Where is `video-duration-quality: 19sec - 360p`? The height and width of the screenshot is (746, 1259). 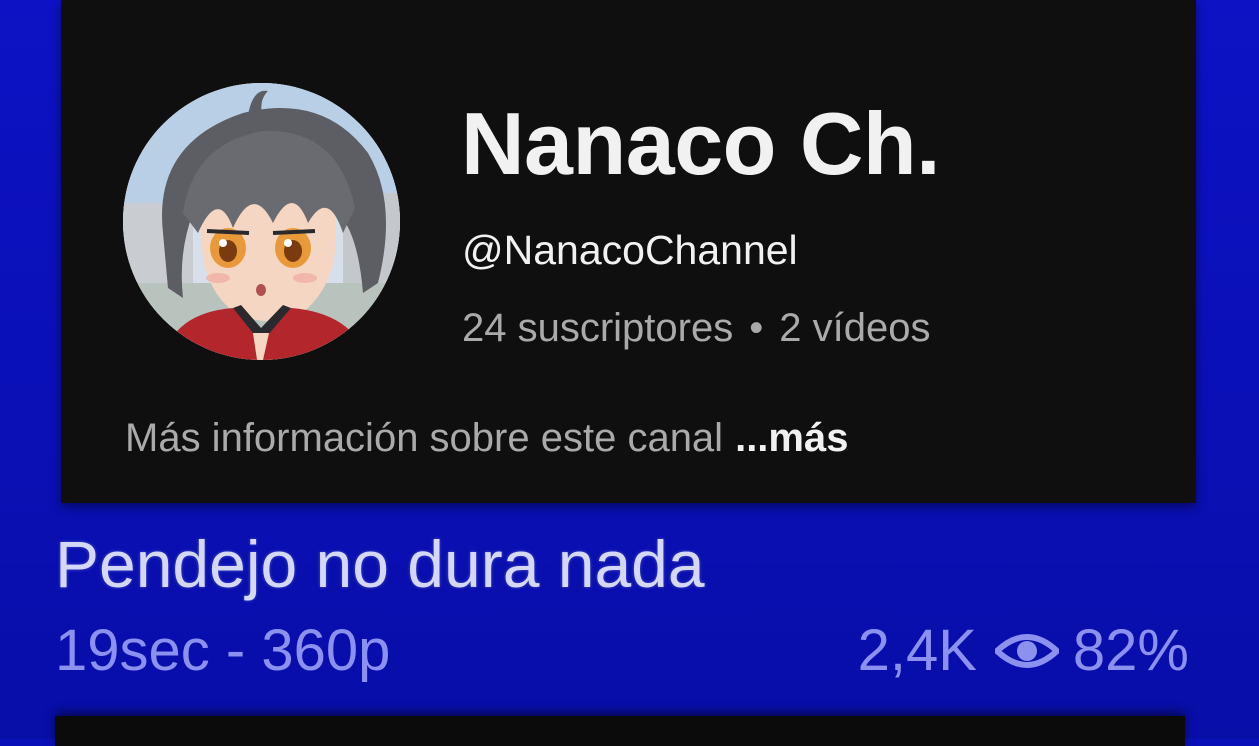
video-duration-quality: 19sec - 360p is located at coordinates (223, 650).